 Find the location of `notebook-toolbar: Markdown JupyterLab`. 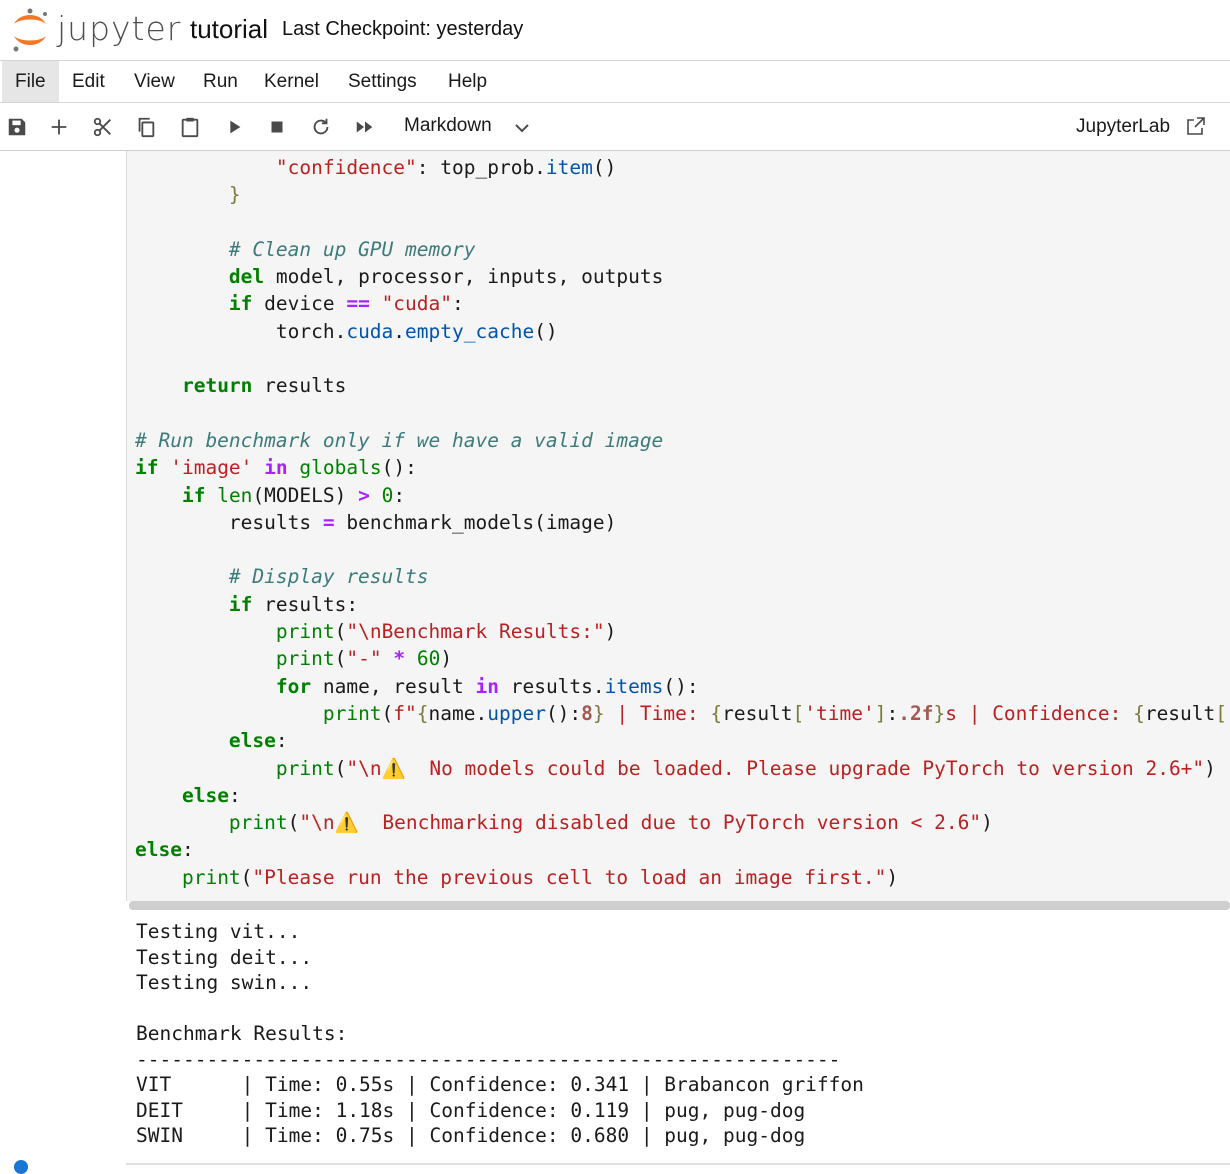

notebook-toolbar: Markdown JupyterLab is located at coordinates (615, 127).